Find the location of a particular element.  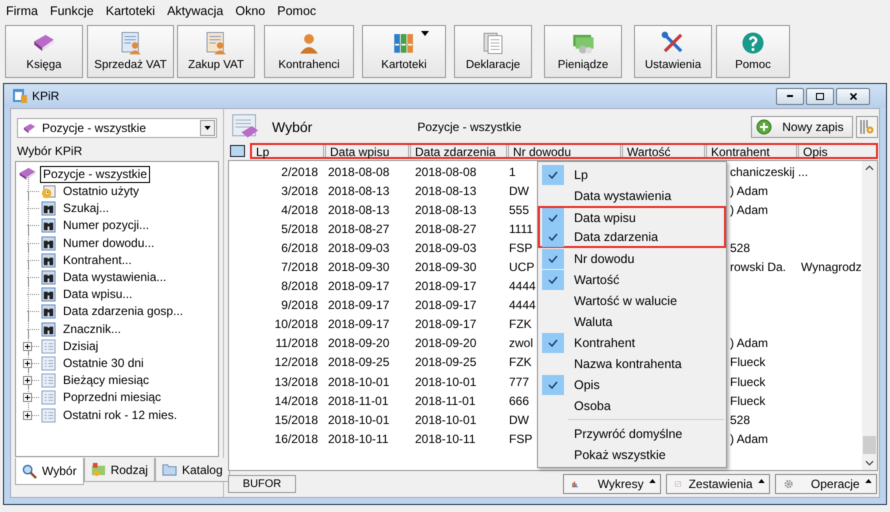

column-header: Data zdarzenia is located at coordinates (460, 151).